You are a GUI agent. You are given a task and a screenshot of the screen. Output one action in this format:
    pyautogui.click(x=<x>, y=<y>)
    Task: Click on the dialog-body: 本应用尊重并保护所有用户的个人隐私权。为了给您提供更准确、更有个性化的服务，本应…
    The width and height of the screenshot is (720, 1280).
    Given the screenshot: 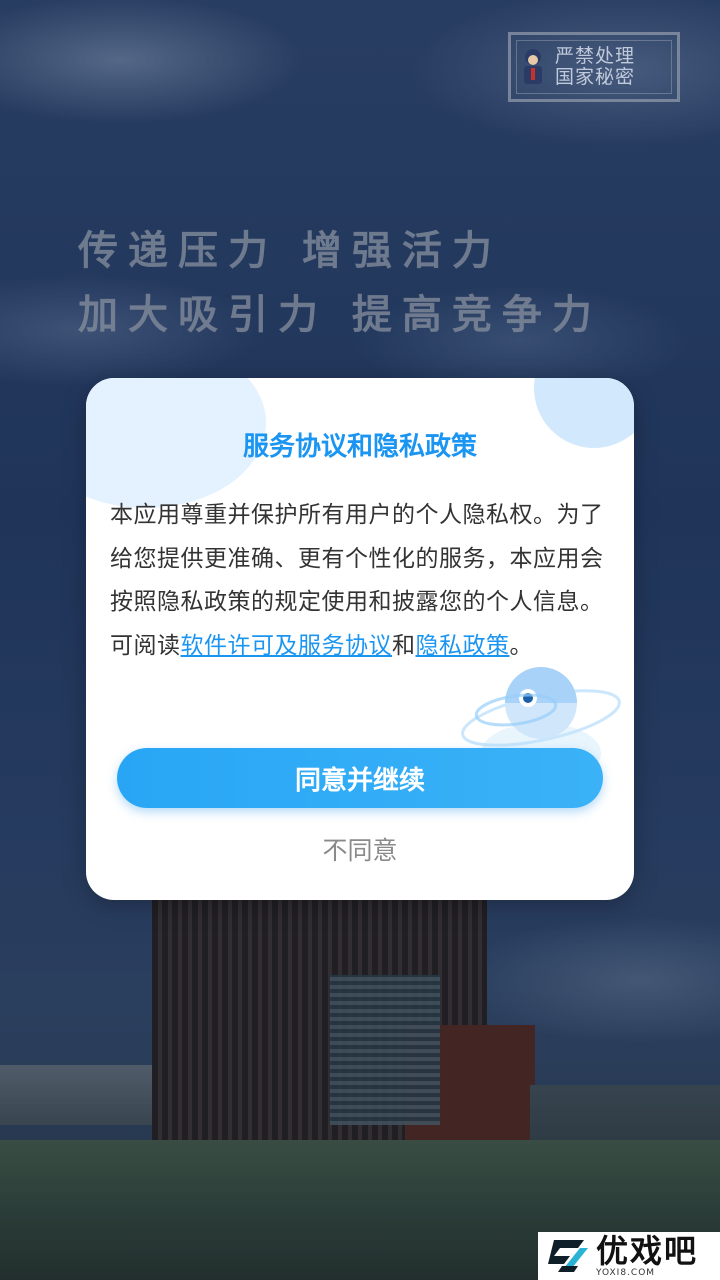 What is the action you would take?
    pyautogui.click(x=360, y=581)
    